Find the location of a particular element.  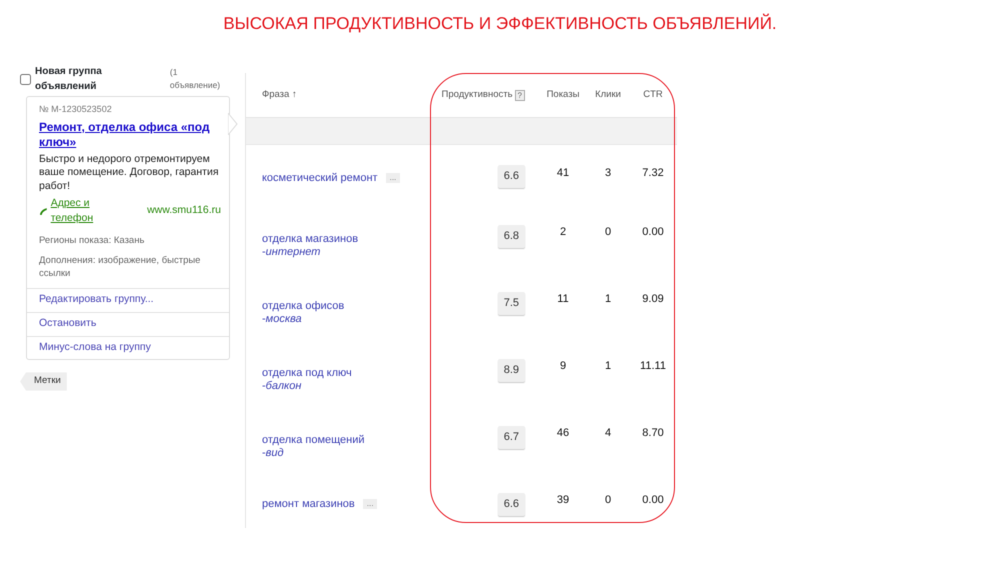

phrase-link: отделка помещений -вид is located at coordinates (323, 447).